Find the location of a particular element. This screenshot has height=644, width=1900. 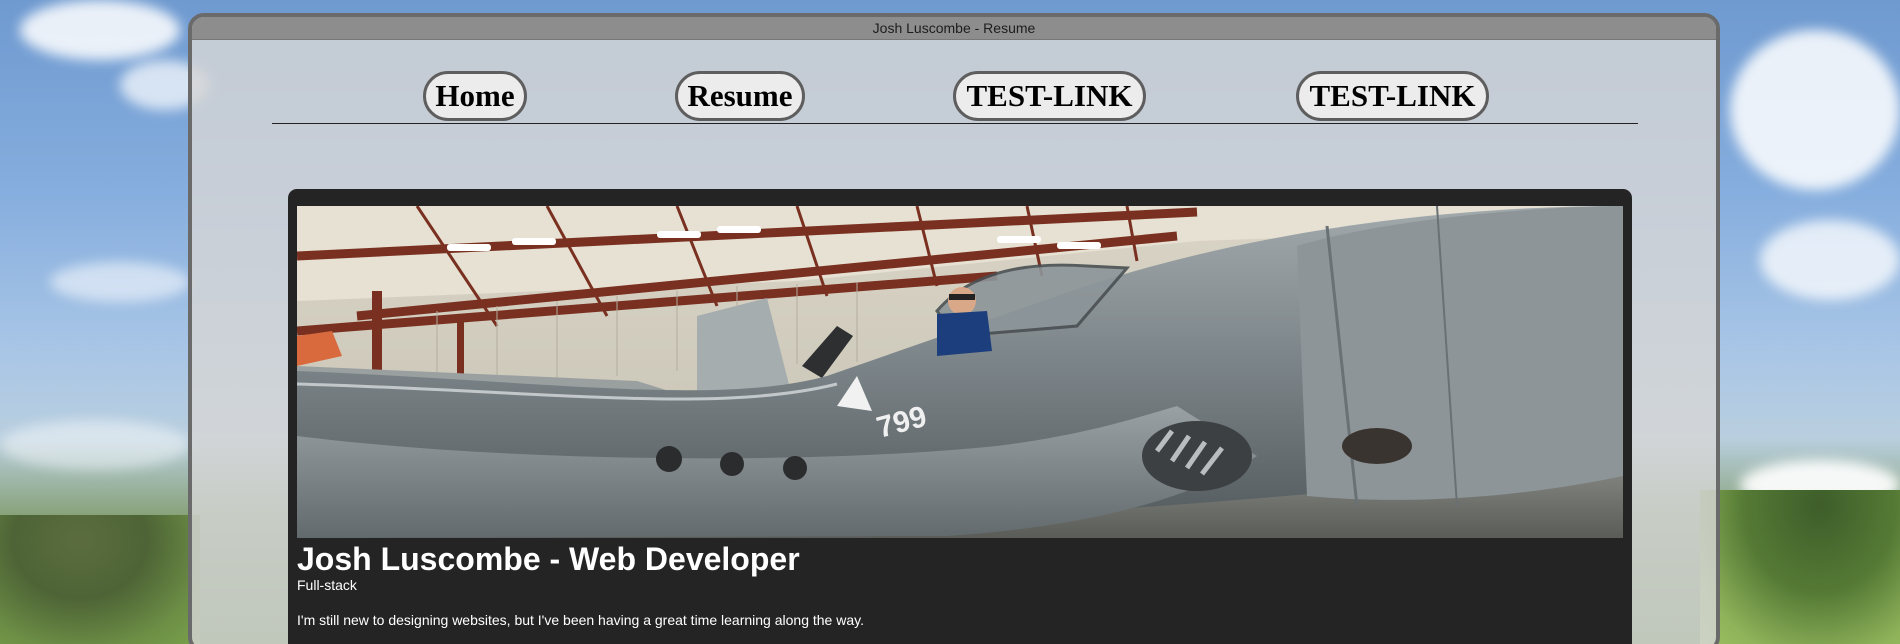

nav-home-button: Home is located at coordinates (475, 96).